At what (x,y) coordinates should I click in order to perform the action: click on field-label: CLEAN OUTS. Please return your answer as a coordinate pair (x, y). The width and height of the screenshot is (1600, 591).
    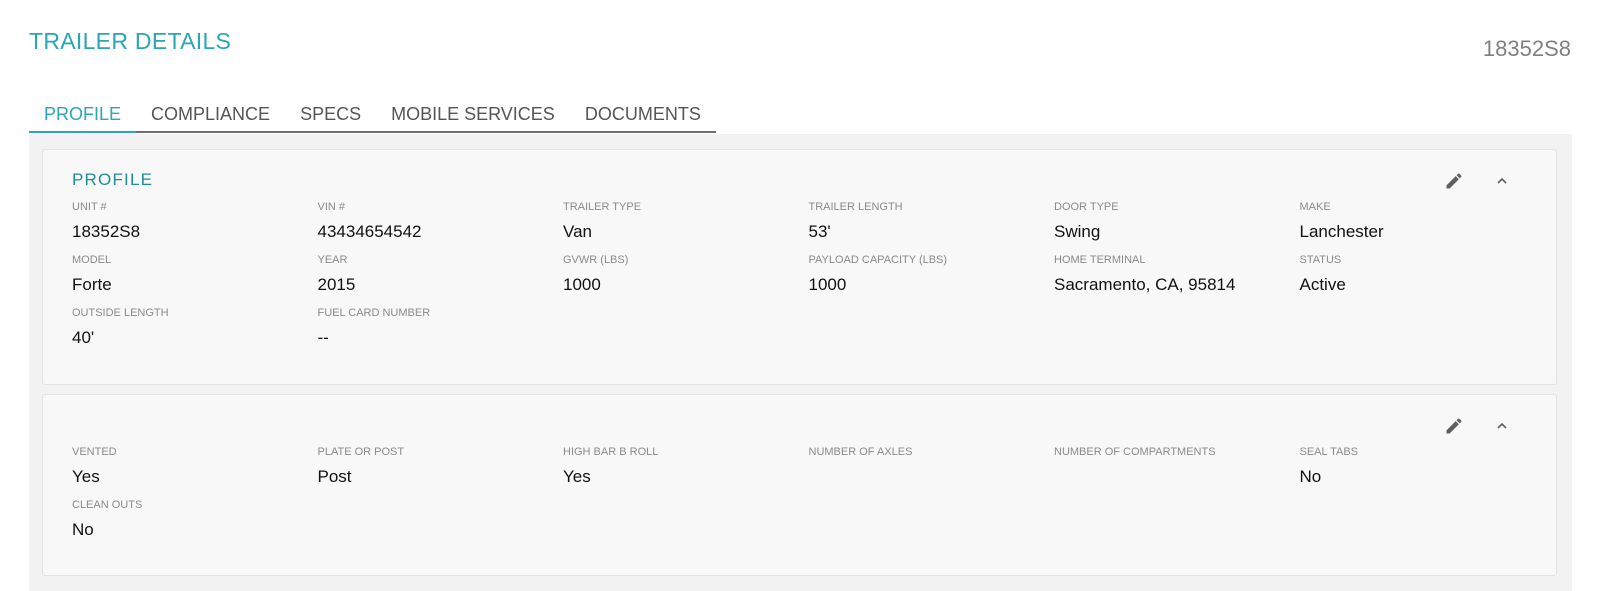
    Looking at the image, I should click on (107, 505).